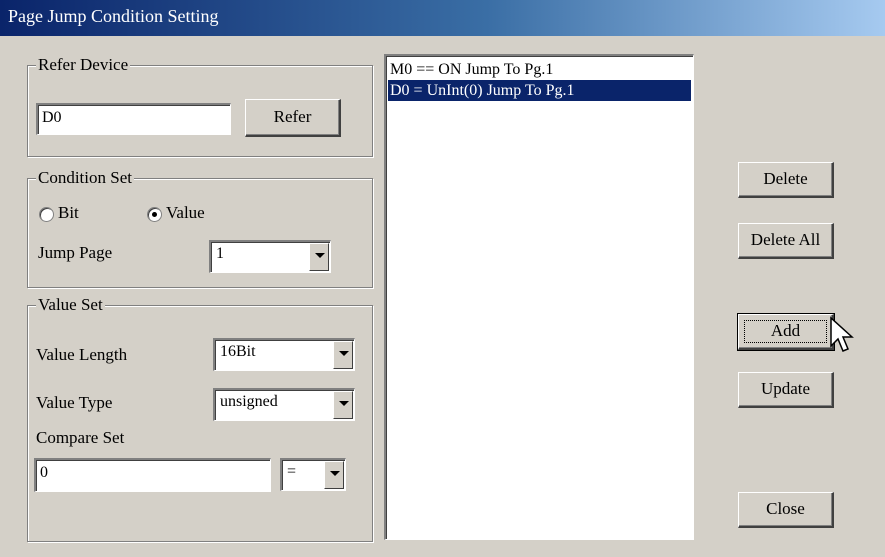 This screenshot has height=557, width=885. I want to click on refer-device-input: D0, so click(133, 119).